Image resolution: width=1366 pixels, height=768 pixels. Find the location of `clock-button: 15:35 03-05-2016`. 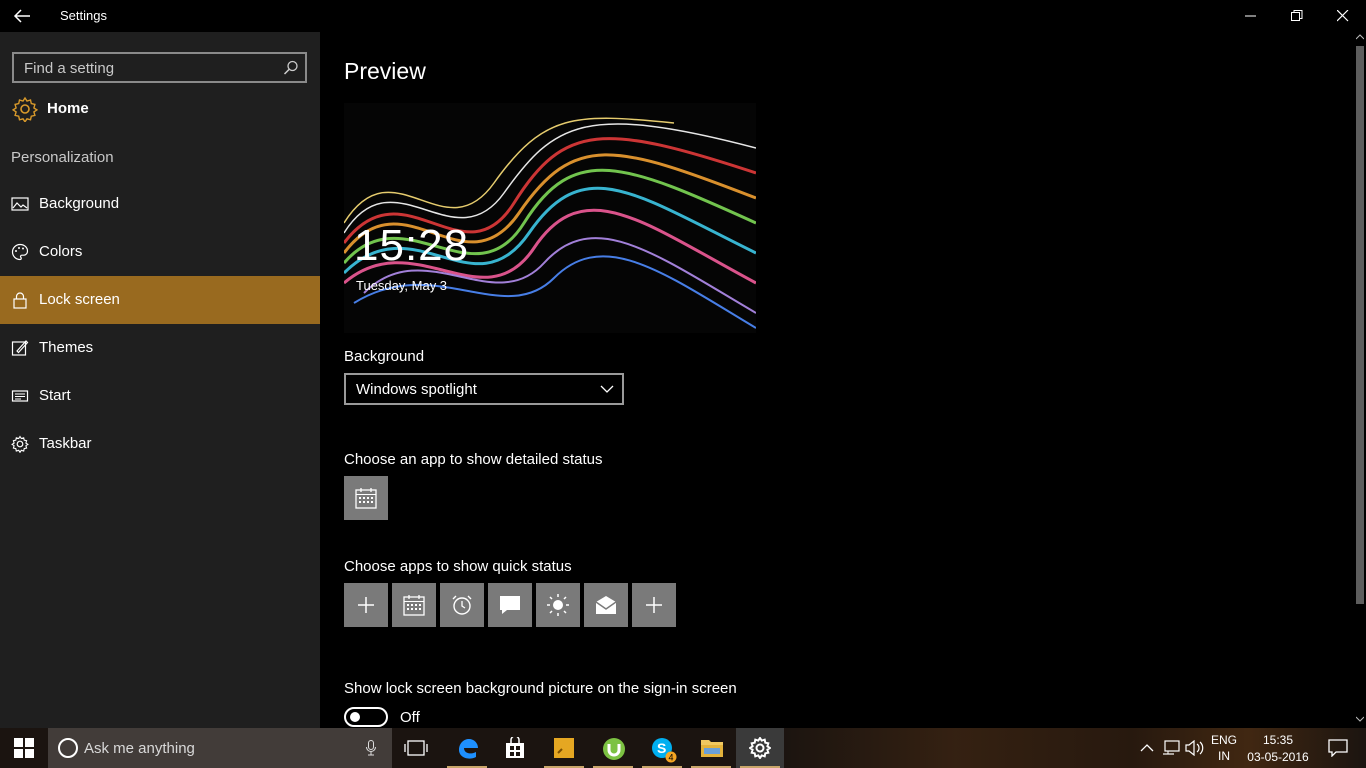

clock-button: 15:35 03-05-2016 is located at coordinates (1278, 748).